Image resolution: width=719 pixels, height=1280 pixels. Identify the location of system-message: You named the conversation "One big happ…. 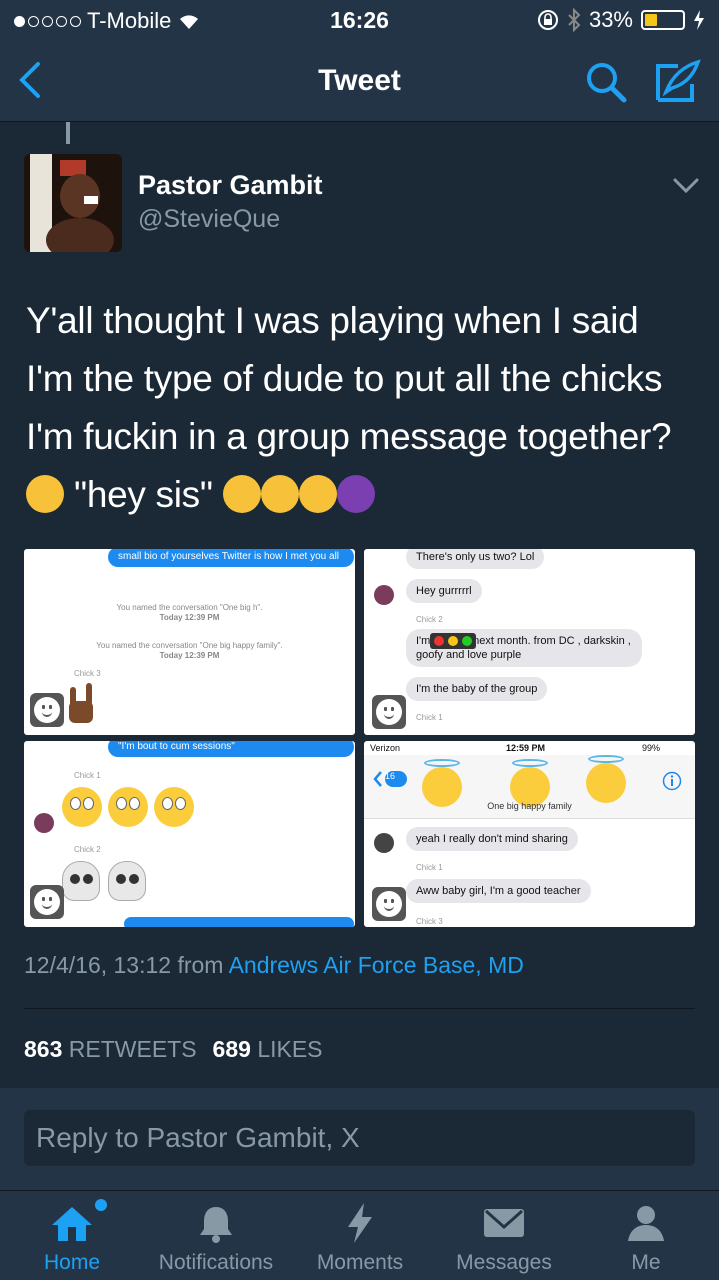
(189, 645).